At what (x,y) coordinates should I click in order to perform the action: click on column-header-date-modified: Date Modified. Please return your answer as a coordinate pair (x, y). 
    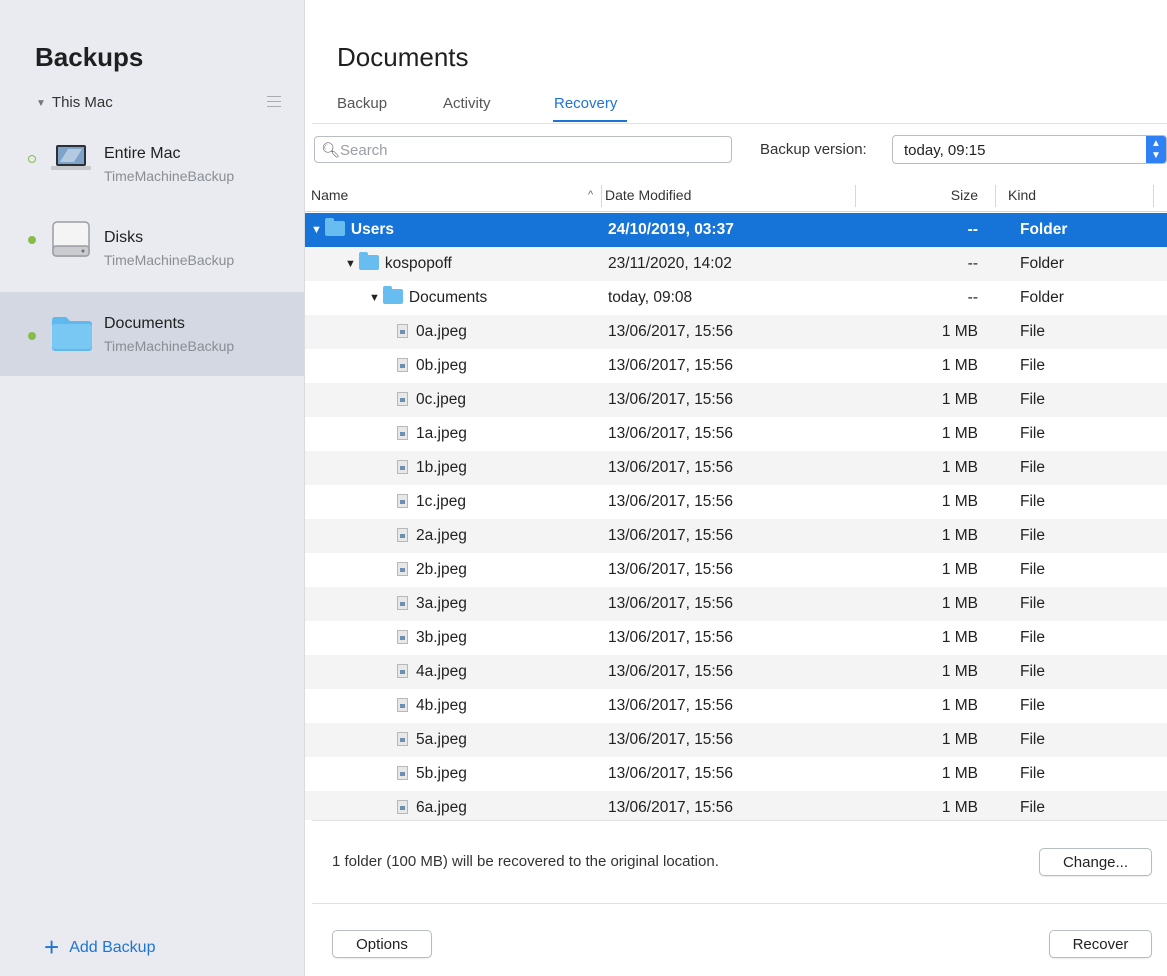
    Looking at the image, I should click on (648, 195).